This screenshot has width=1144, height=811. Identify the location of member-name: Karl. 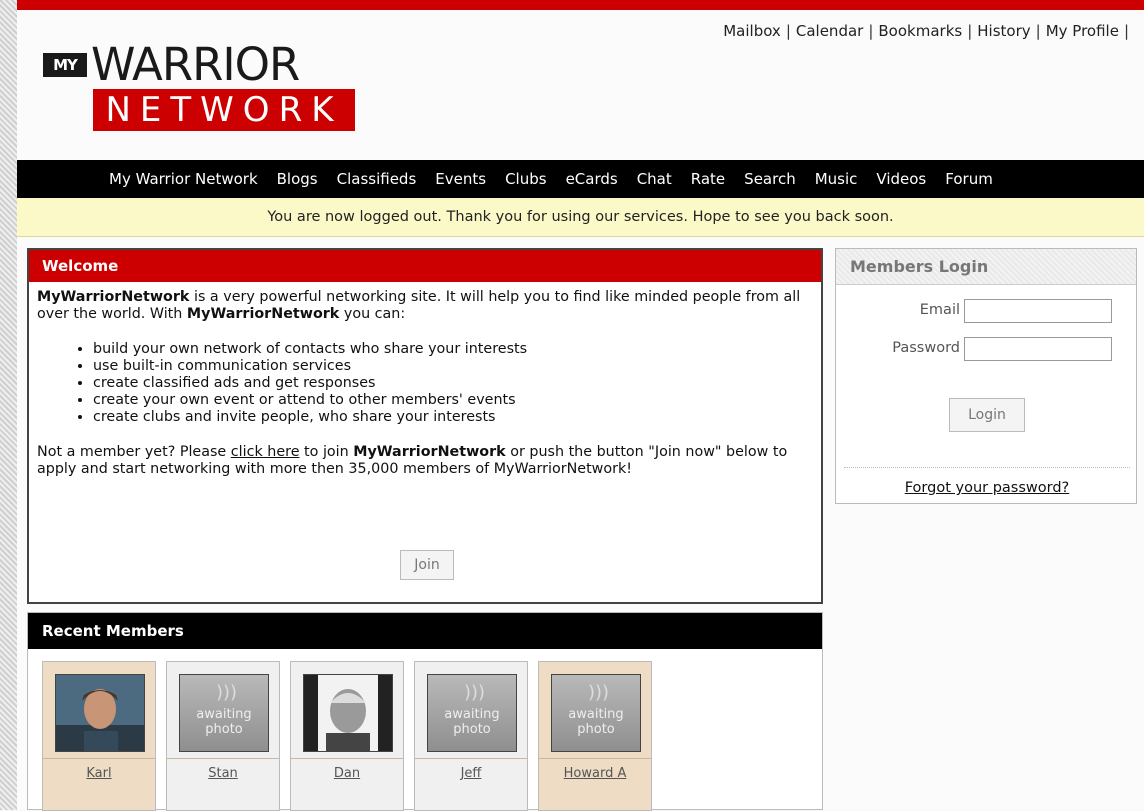
(99, 773).